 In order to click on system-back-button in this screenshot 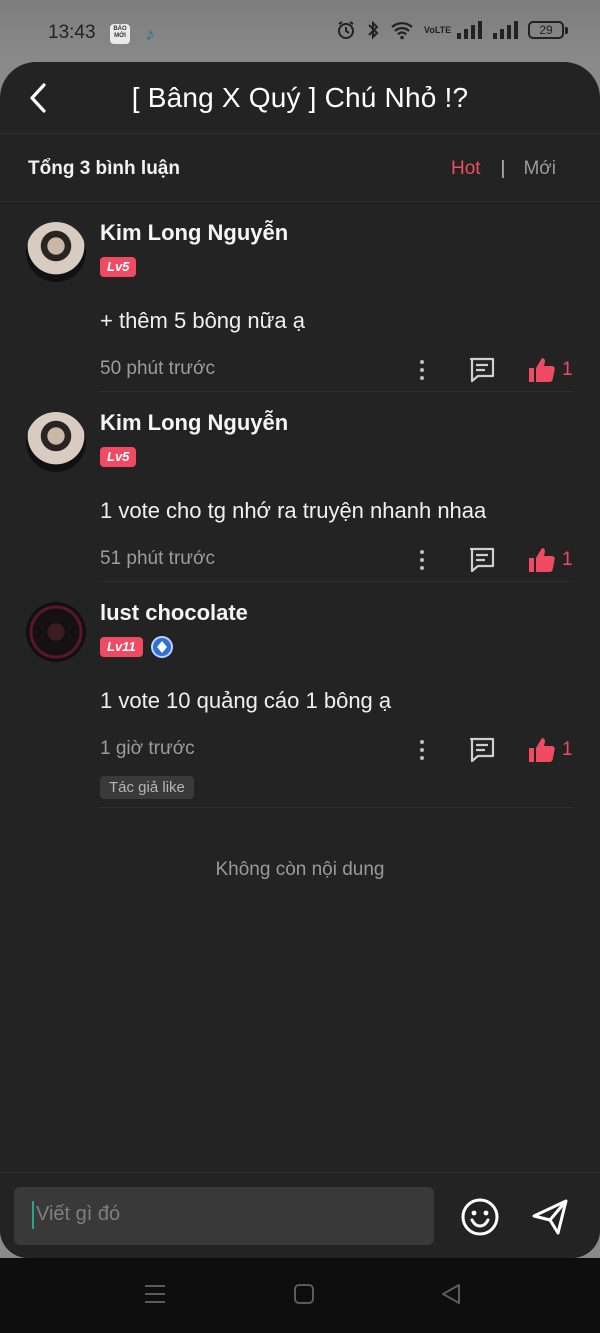, I will do `click(451, 1296)`.